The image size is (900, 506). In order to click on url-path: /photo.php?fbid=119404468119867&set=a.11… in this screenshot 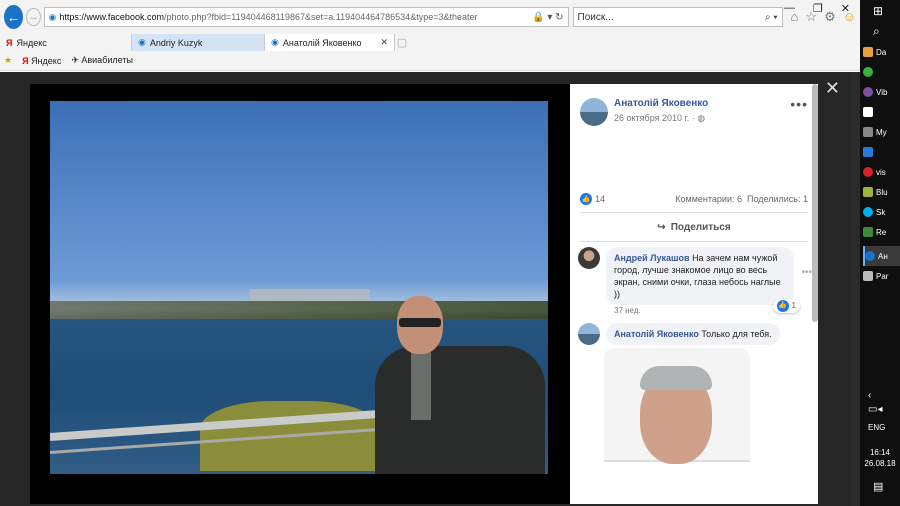, I will do `click(320, 17)`.